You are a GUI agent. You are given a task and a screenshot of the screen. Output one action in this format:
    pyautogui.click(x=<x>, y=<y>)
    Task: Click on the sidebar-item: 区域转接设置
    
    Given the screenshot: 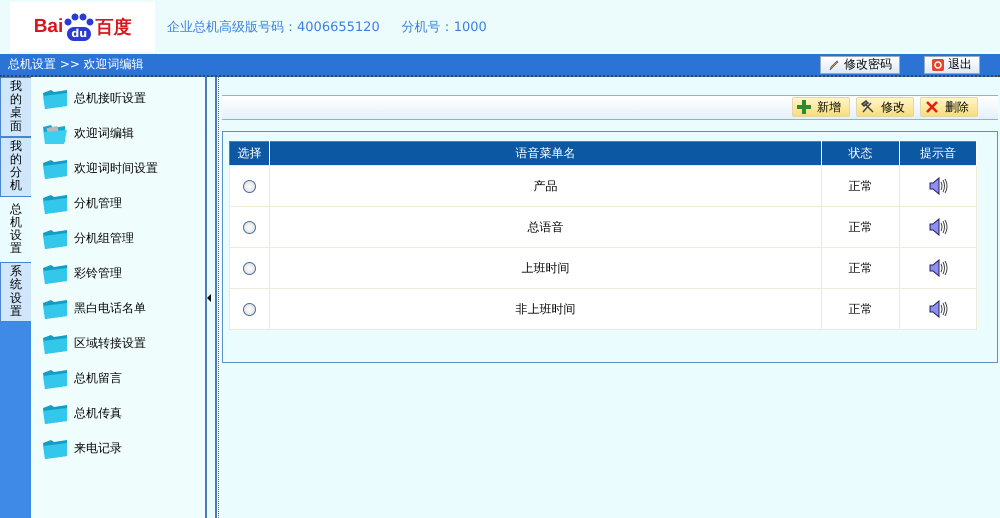 What is the action you would take?
    pyautogui.click(x=118, y=343)
    